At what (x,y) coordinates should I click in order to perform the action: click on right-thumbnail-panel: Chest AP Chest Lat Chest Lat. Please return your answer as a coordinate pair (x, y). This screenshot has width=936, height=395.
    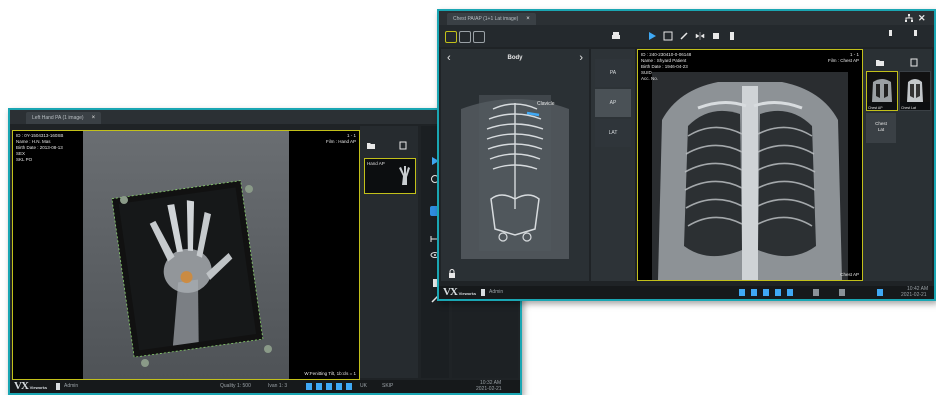
    Looking at the image, I should click on (897, 165).